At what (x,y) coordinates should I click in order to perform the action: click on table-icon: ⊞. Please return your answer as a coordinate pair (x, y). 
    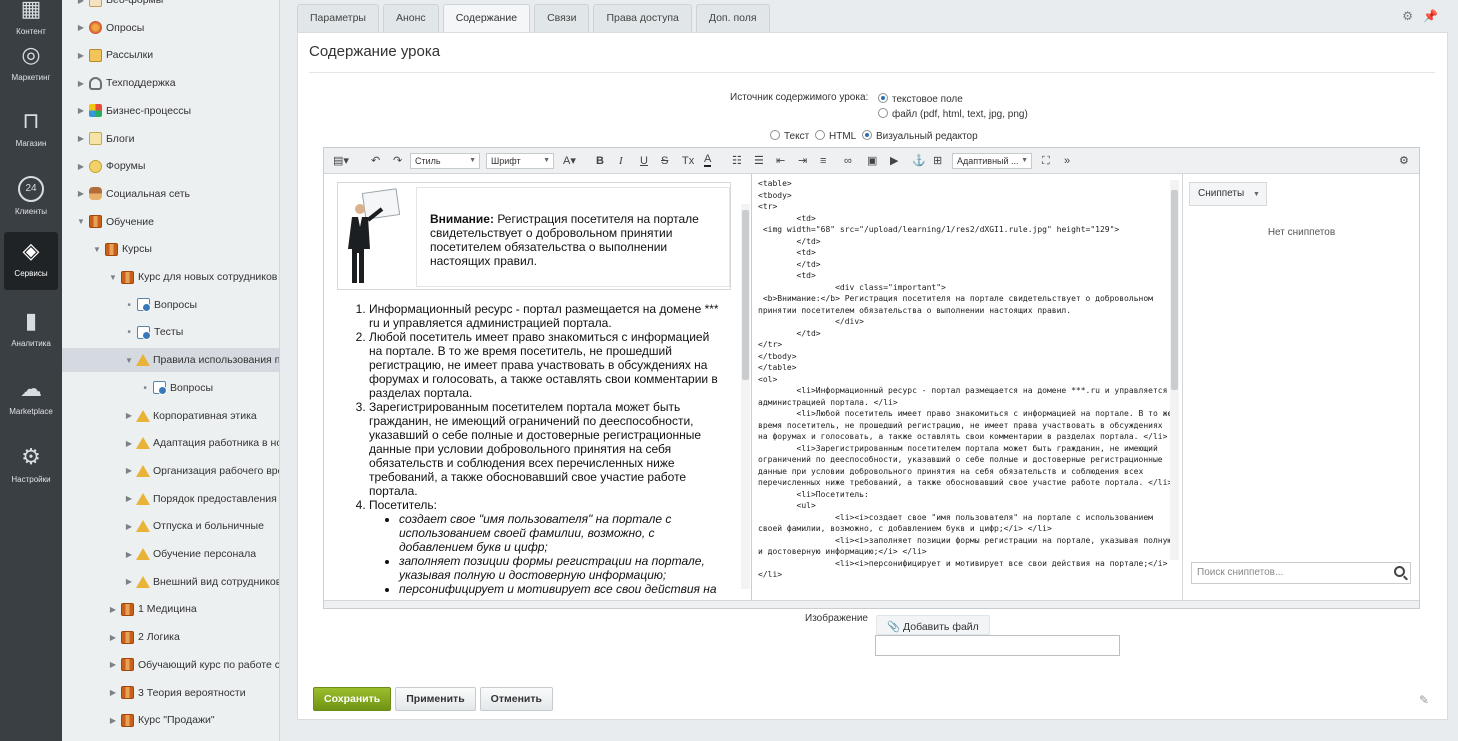
    Looking at the image, I should click on (937, 161).